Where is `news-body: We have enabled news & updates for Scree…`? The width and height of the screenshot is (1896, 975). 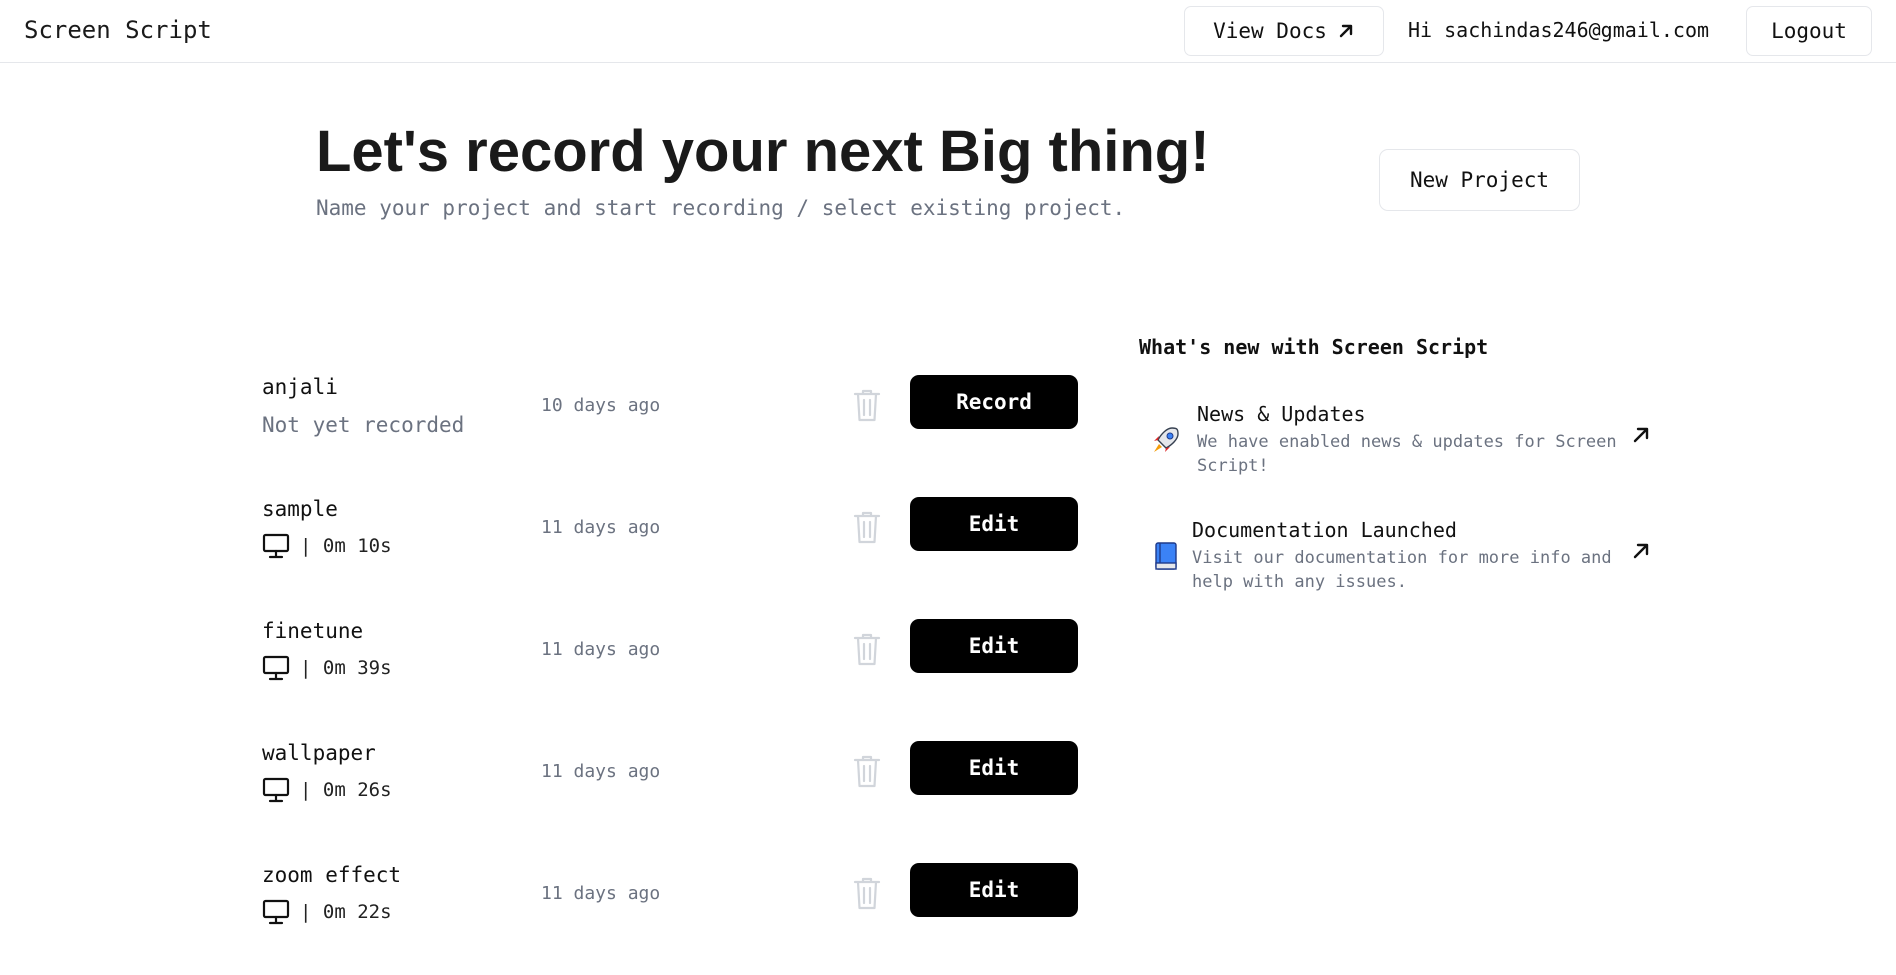 news-body: We have enabled news & updates for Scree… is located at coordinates (1407, 454).